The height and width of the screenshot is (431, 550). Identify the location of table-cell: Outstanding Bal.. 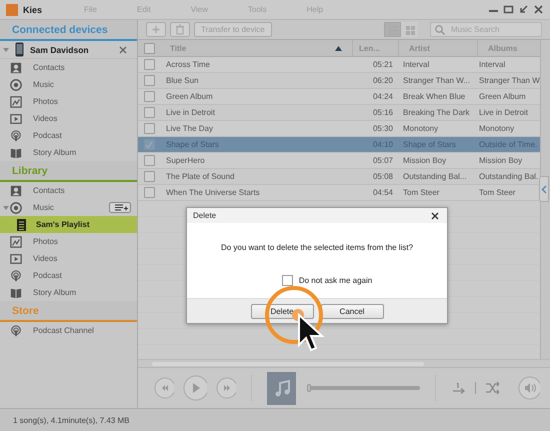
(508, 176).